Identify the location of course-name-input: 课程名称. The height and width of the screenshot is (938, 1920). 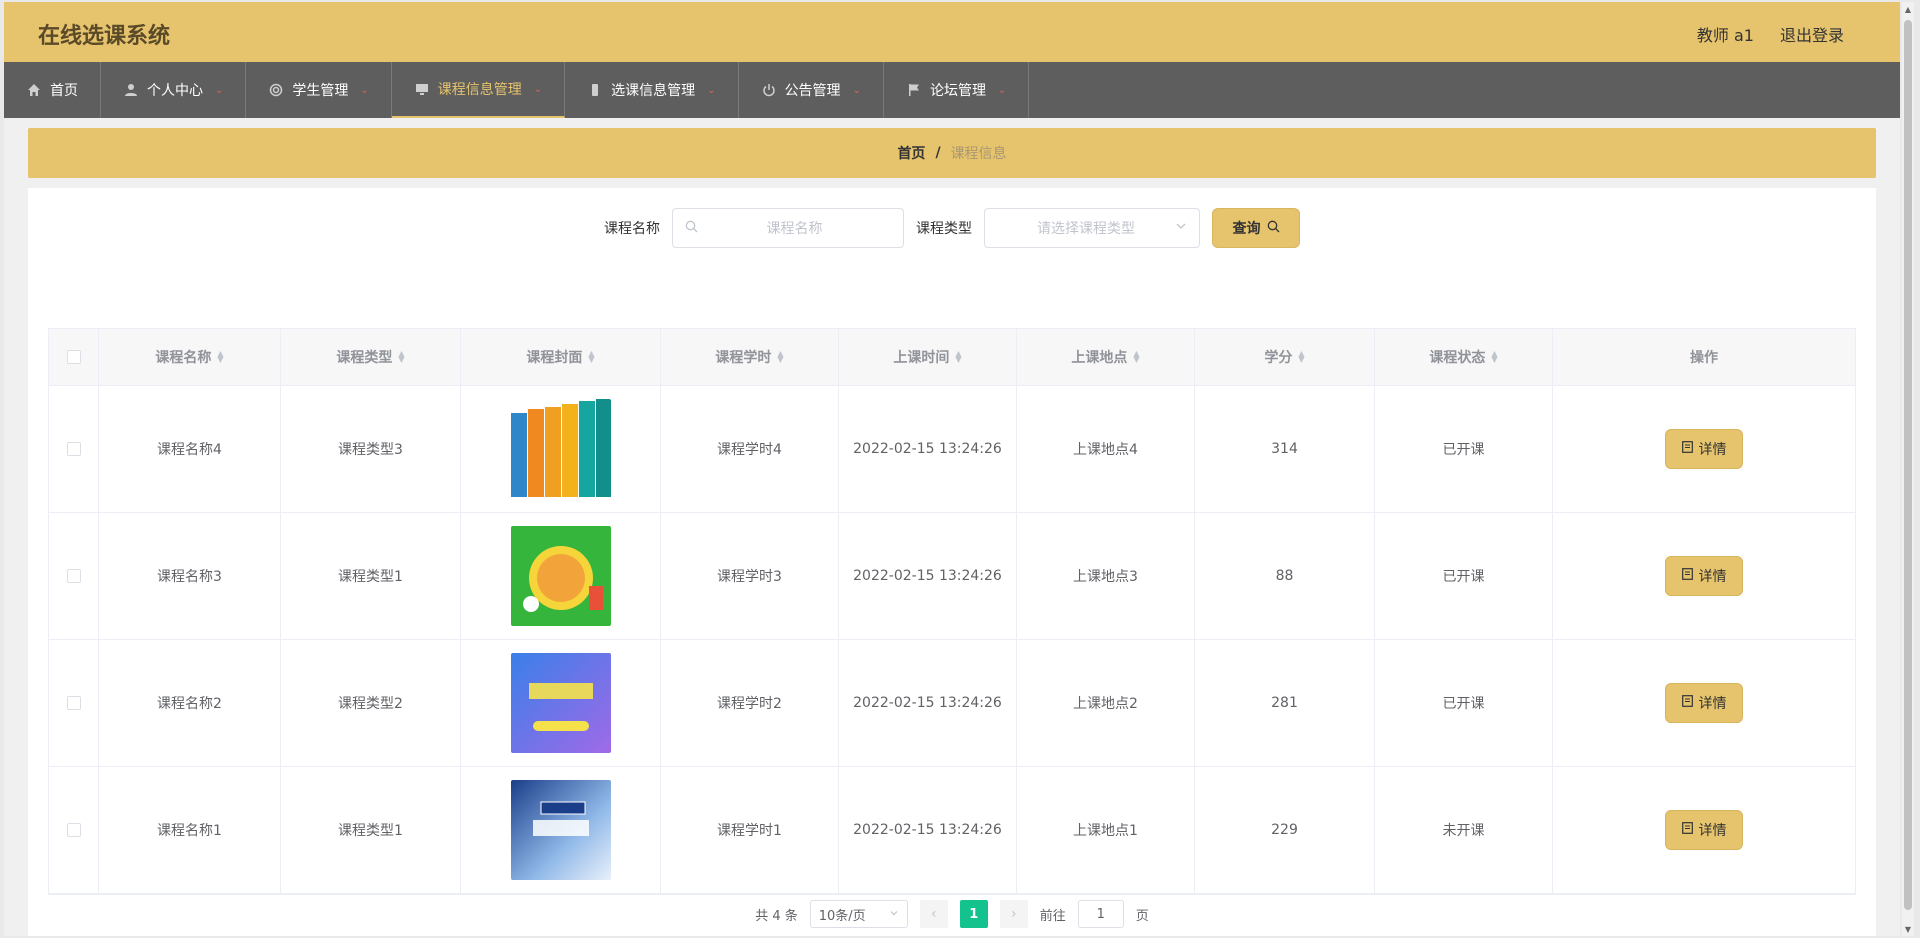
(788, 228).